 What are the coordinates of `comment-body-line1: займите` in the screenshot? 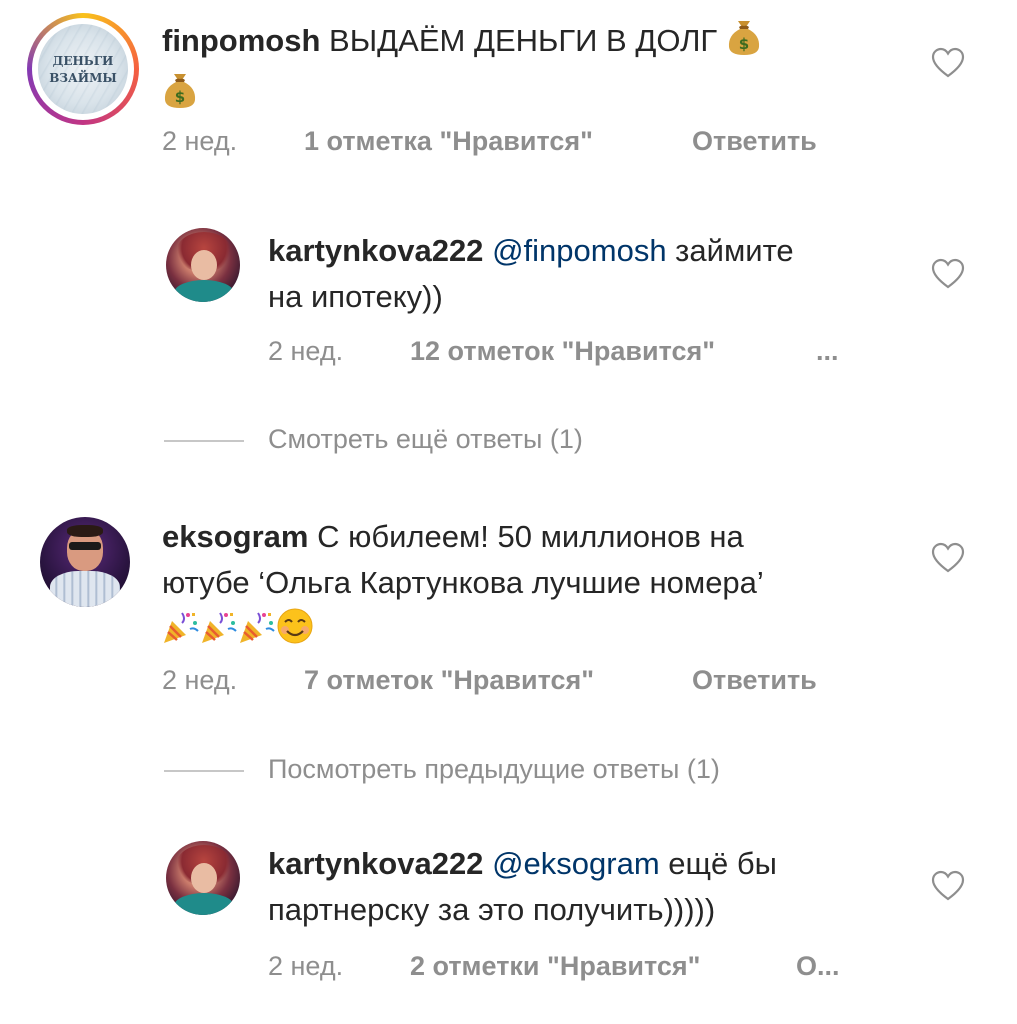 It's located at (730, 250).